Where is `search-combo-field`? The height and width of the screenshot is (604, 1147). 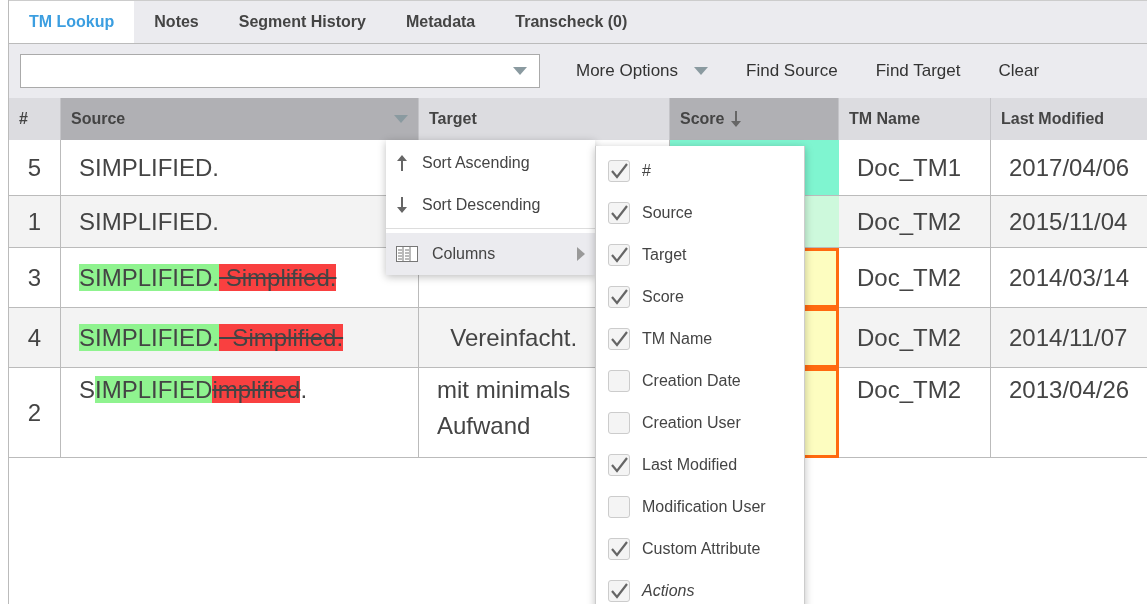 search-combo-field is located at coordinates (280, 71).